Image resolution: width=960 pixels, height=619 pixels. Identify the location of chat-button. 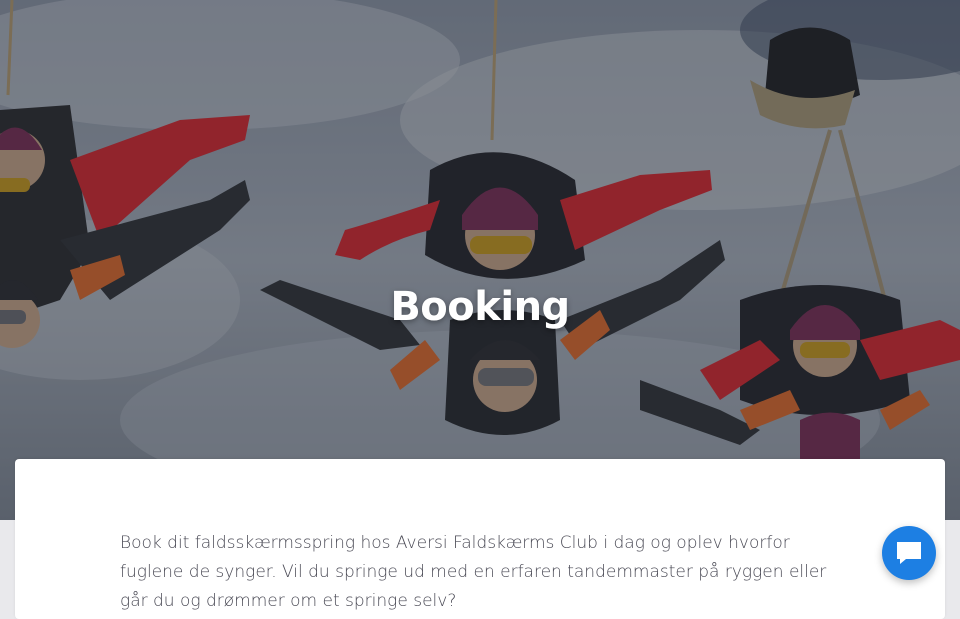
(909, 553).